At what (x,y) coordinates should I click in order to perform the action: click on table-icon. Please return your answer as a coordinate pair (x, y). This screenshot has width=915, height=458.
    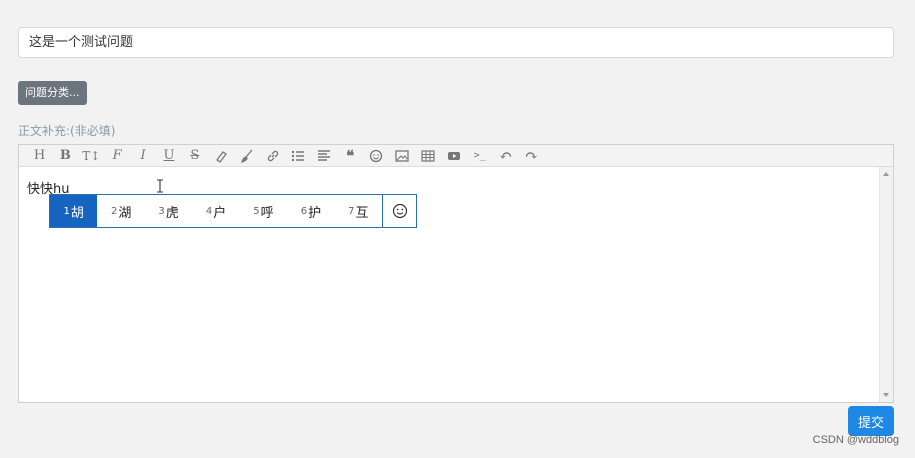
    Looking at the image, I should click on (427, 156).